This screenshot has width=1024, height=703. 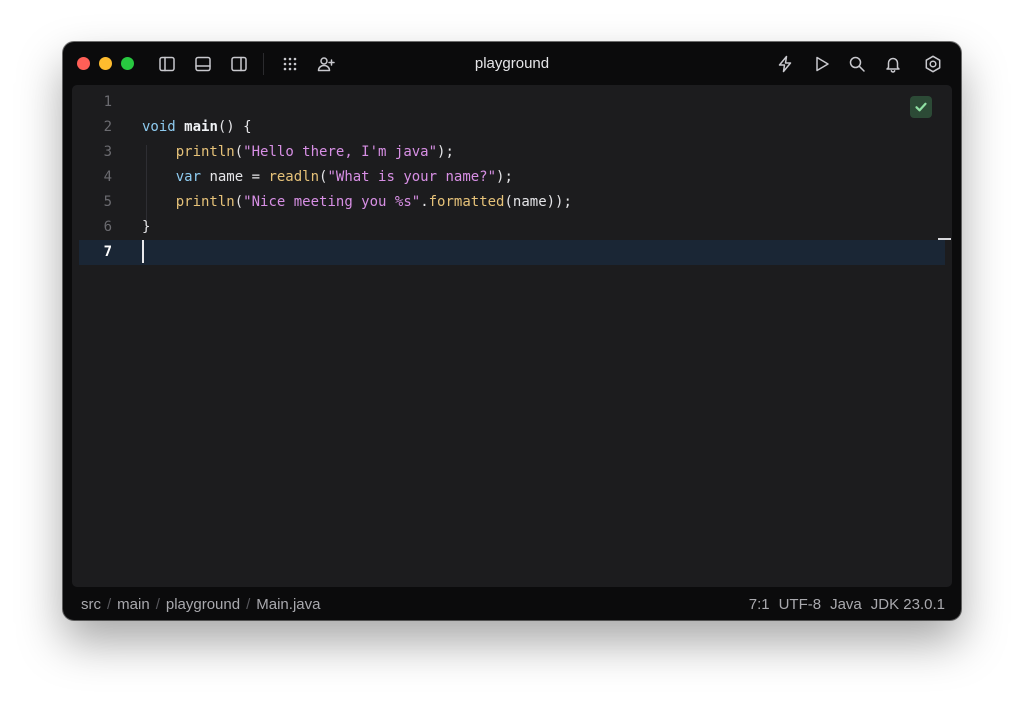 I want to click on line-number: 7, so click(x=107, y=252).